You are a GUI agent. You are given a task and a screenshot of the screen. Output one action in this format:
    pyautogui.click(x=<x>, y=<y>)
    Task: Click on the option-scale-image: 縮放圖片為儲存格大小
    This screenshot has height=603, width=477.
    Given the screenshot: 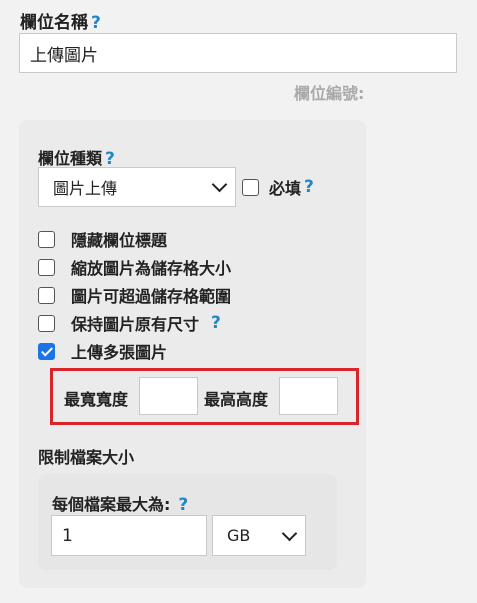 What is the action you would take?
    pyautogui.click(x=134, y=267)
    